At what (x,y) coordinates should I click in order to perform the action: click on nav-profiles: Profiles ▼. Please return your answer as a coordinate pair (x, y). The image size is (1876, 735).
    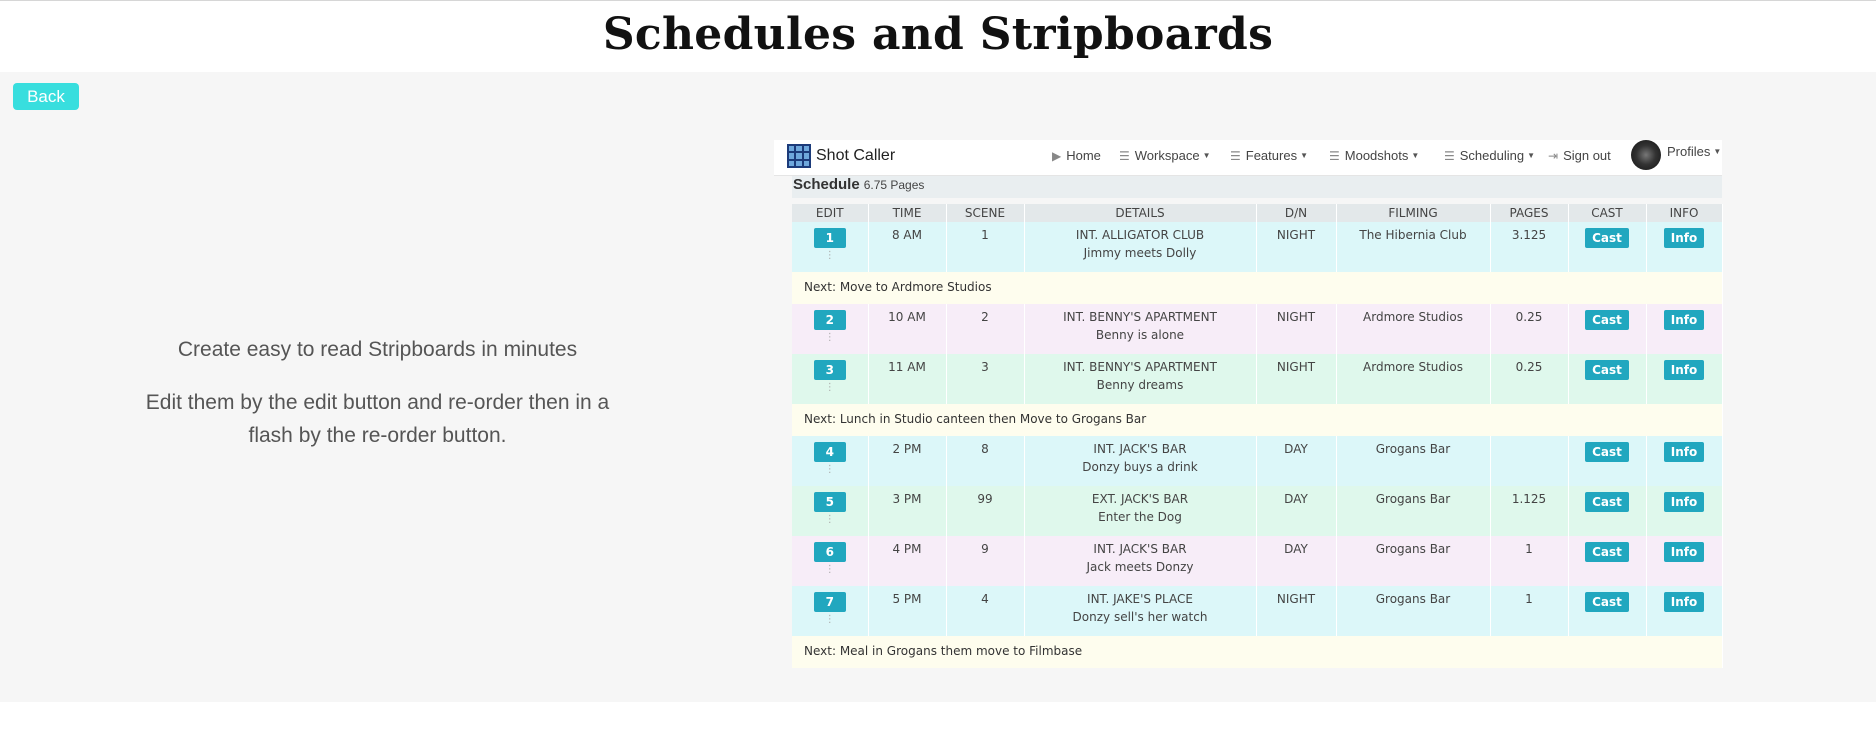
    Looking at the image, I should click on (1694, 151).